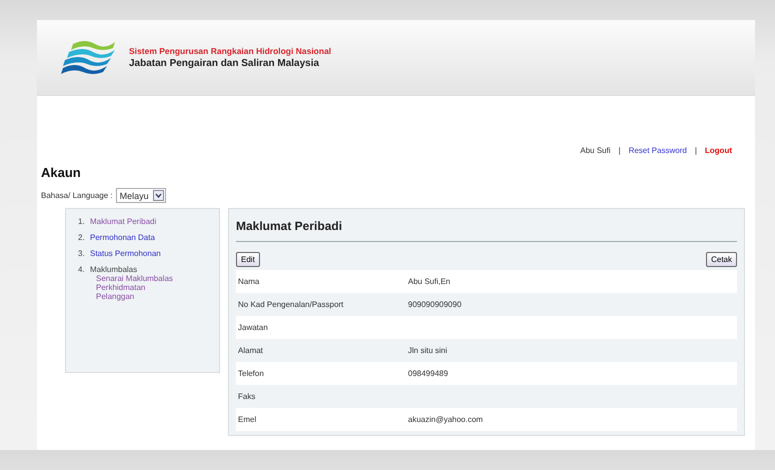  I want to click on language-select: Melayu, so click(141, 195).